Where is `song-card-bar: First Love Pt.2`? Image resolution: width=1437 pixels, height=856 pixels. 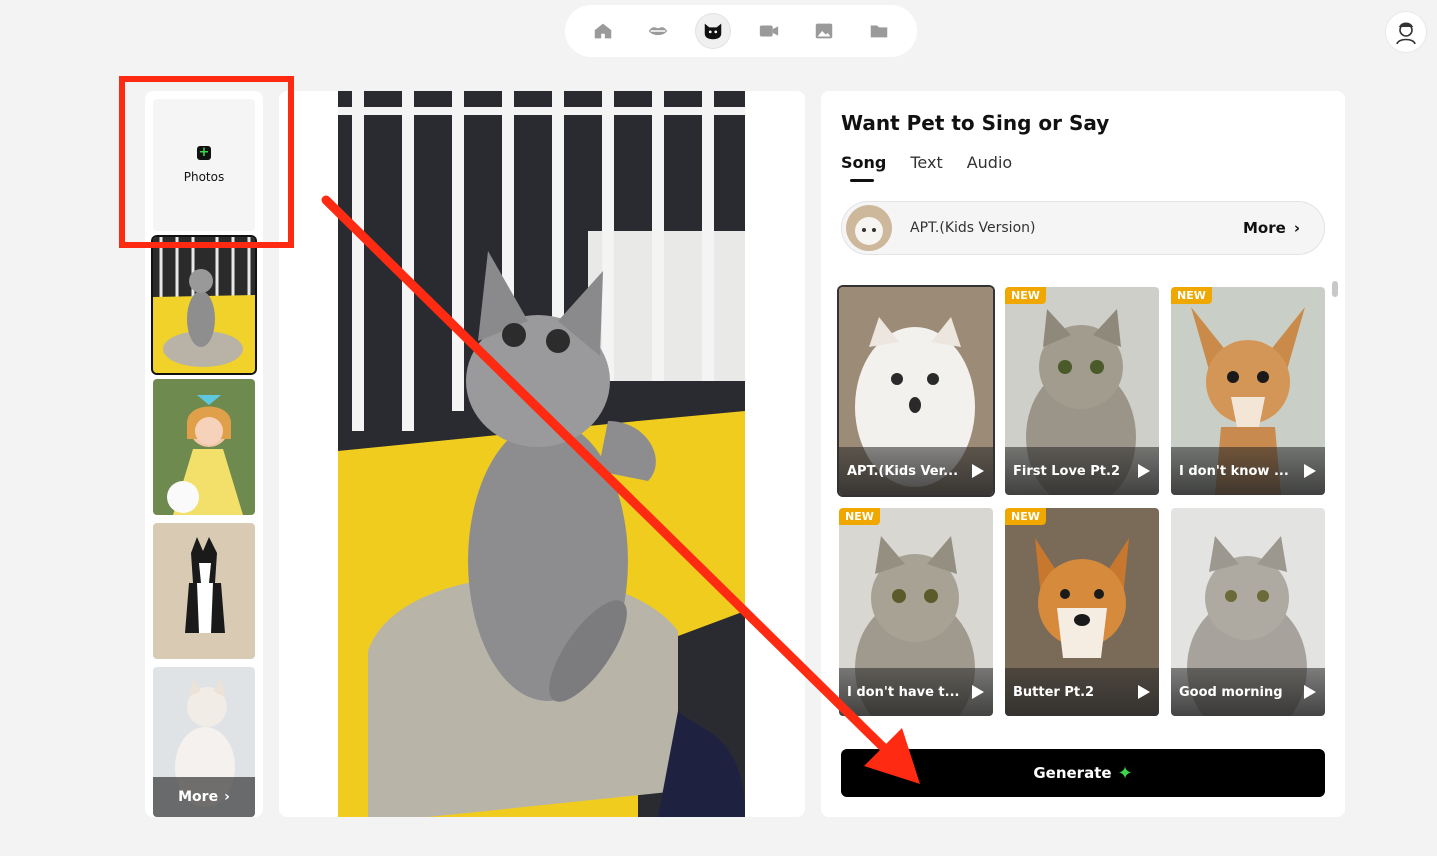 song-card-bar: First Love Pt.2 is located at coordinates (1082, 471).